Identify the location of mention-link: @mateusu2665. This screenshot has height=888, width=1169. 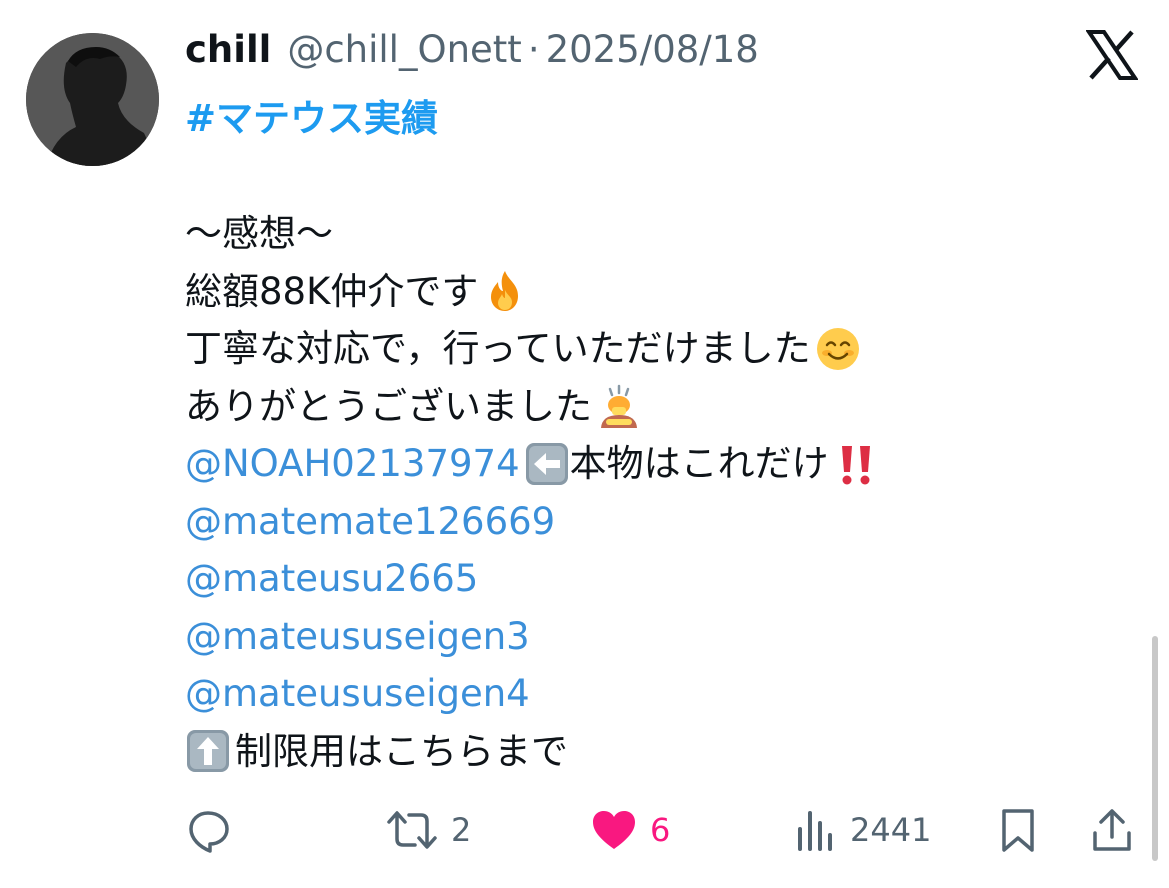
(331, 579).